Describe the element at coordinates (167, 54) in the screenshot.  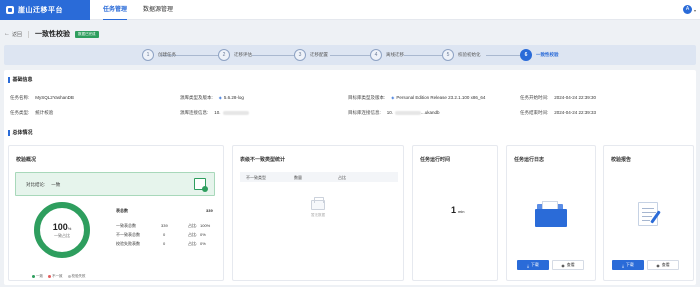
I see `step-label: 创建任务` at that location.